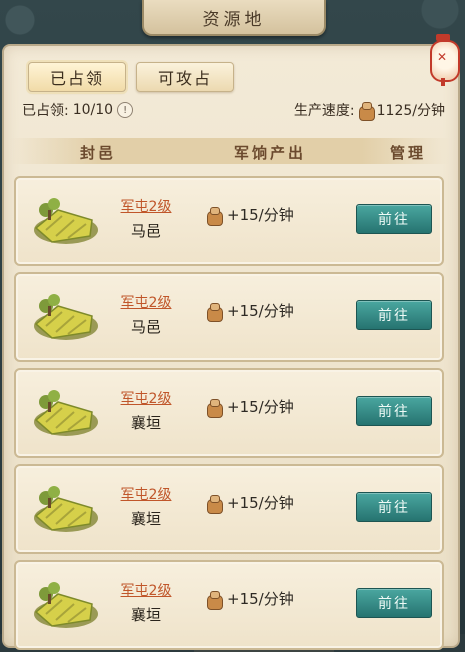 The image size is (465, 652). Describe the element at coordinates (77, 77) in the screenshot. I see `tab-occupied: 已占领` at that location.